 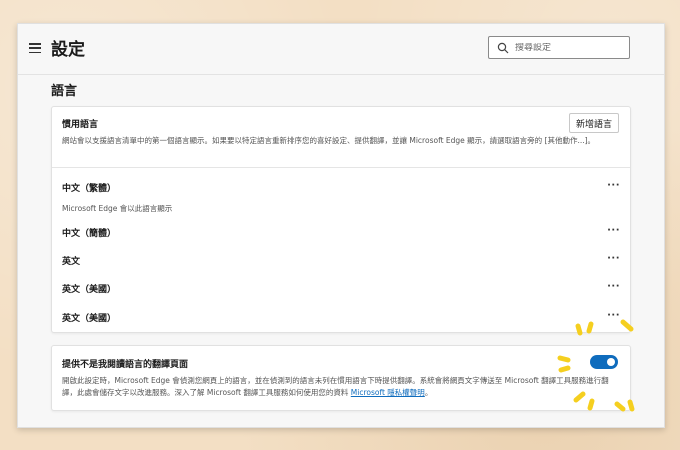 I want to click on language-row-en: 英文 ···, so click(x=341, y=260).